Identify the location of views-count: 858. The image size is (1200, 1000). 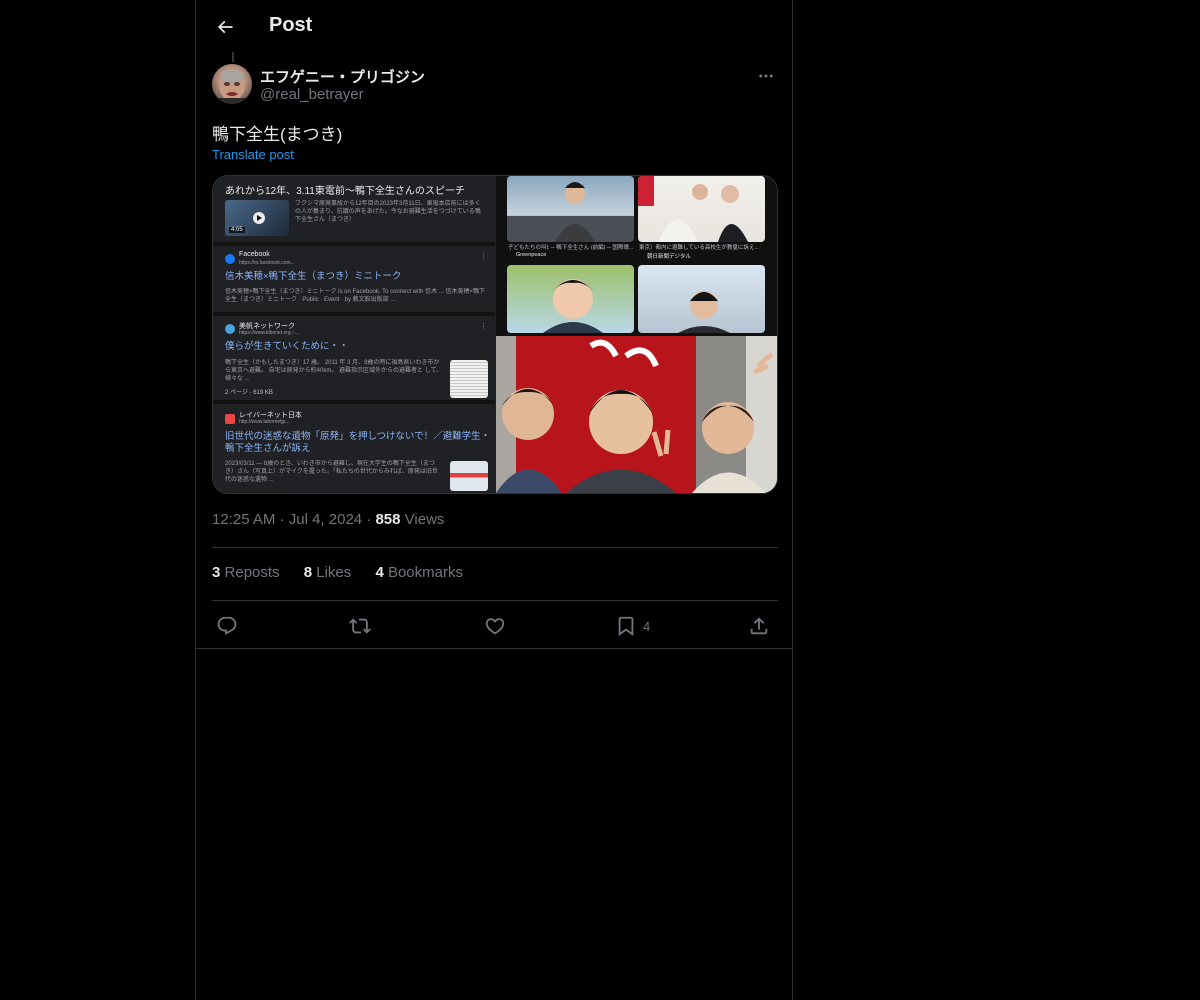
(388, 519).